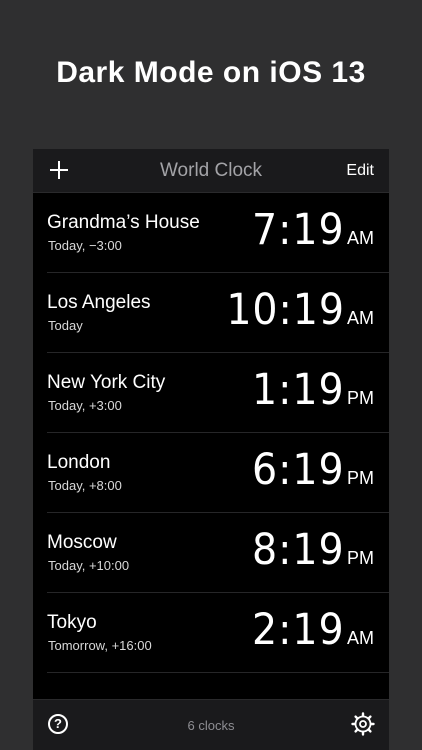 The image size is (422, 750). What do you see at coordinates (100, 645) in the screenshot?
I see `time-offset: Tomorrow, +16:00` at bounding box center [100, 645].